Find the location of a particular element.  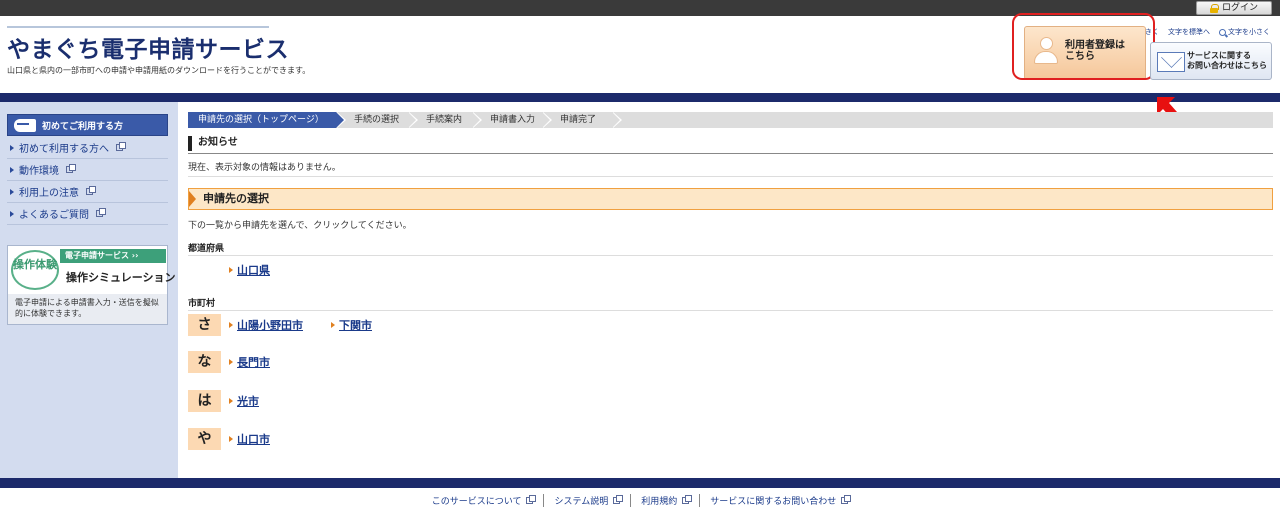

sidebar-item-notes: 利用上の注意 is located at coordinates (87, 192).